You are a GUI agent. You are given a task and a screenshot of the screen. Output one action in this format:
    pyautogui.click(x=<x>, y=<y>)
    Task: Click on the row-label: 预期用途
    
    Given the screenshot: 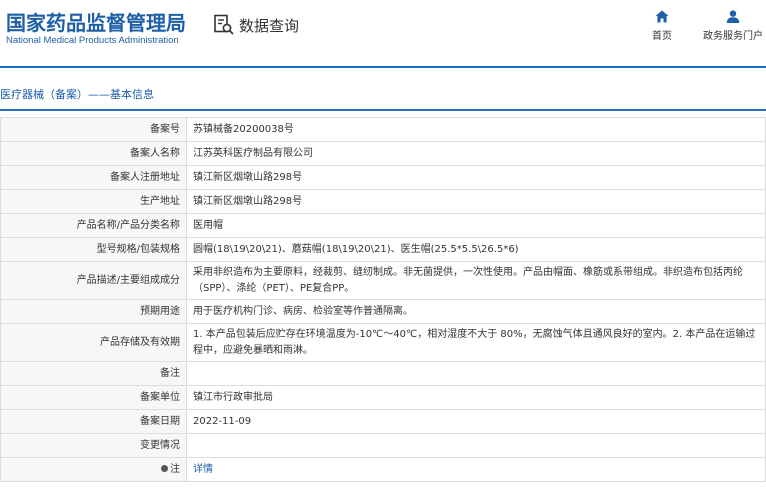 What is the action you would take?
    pyautogui.click(x=93, y=311)
    